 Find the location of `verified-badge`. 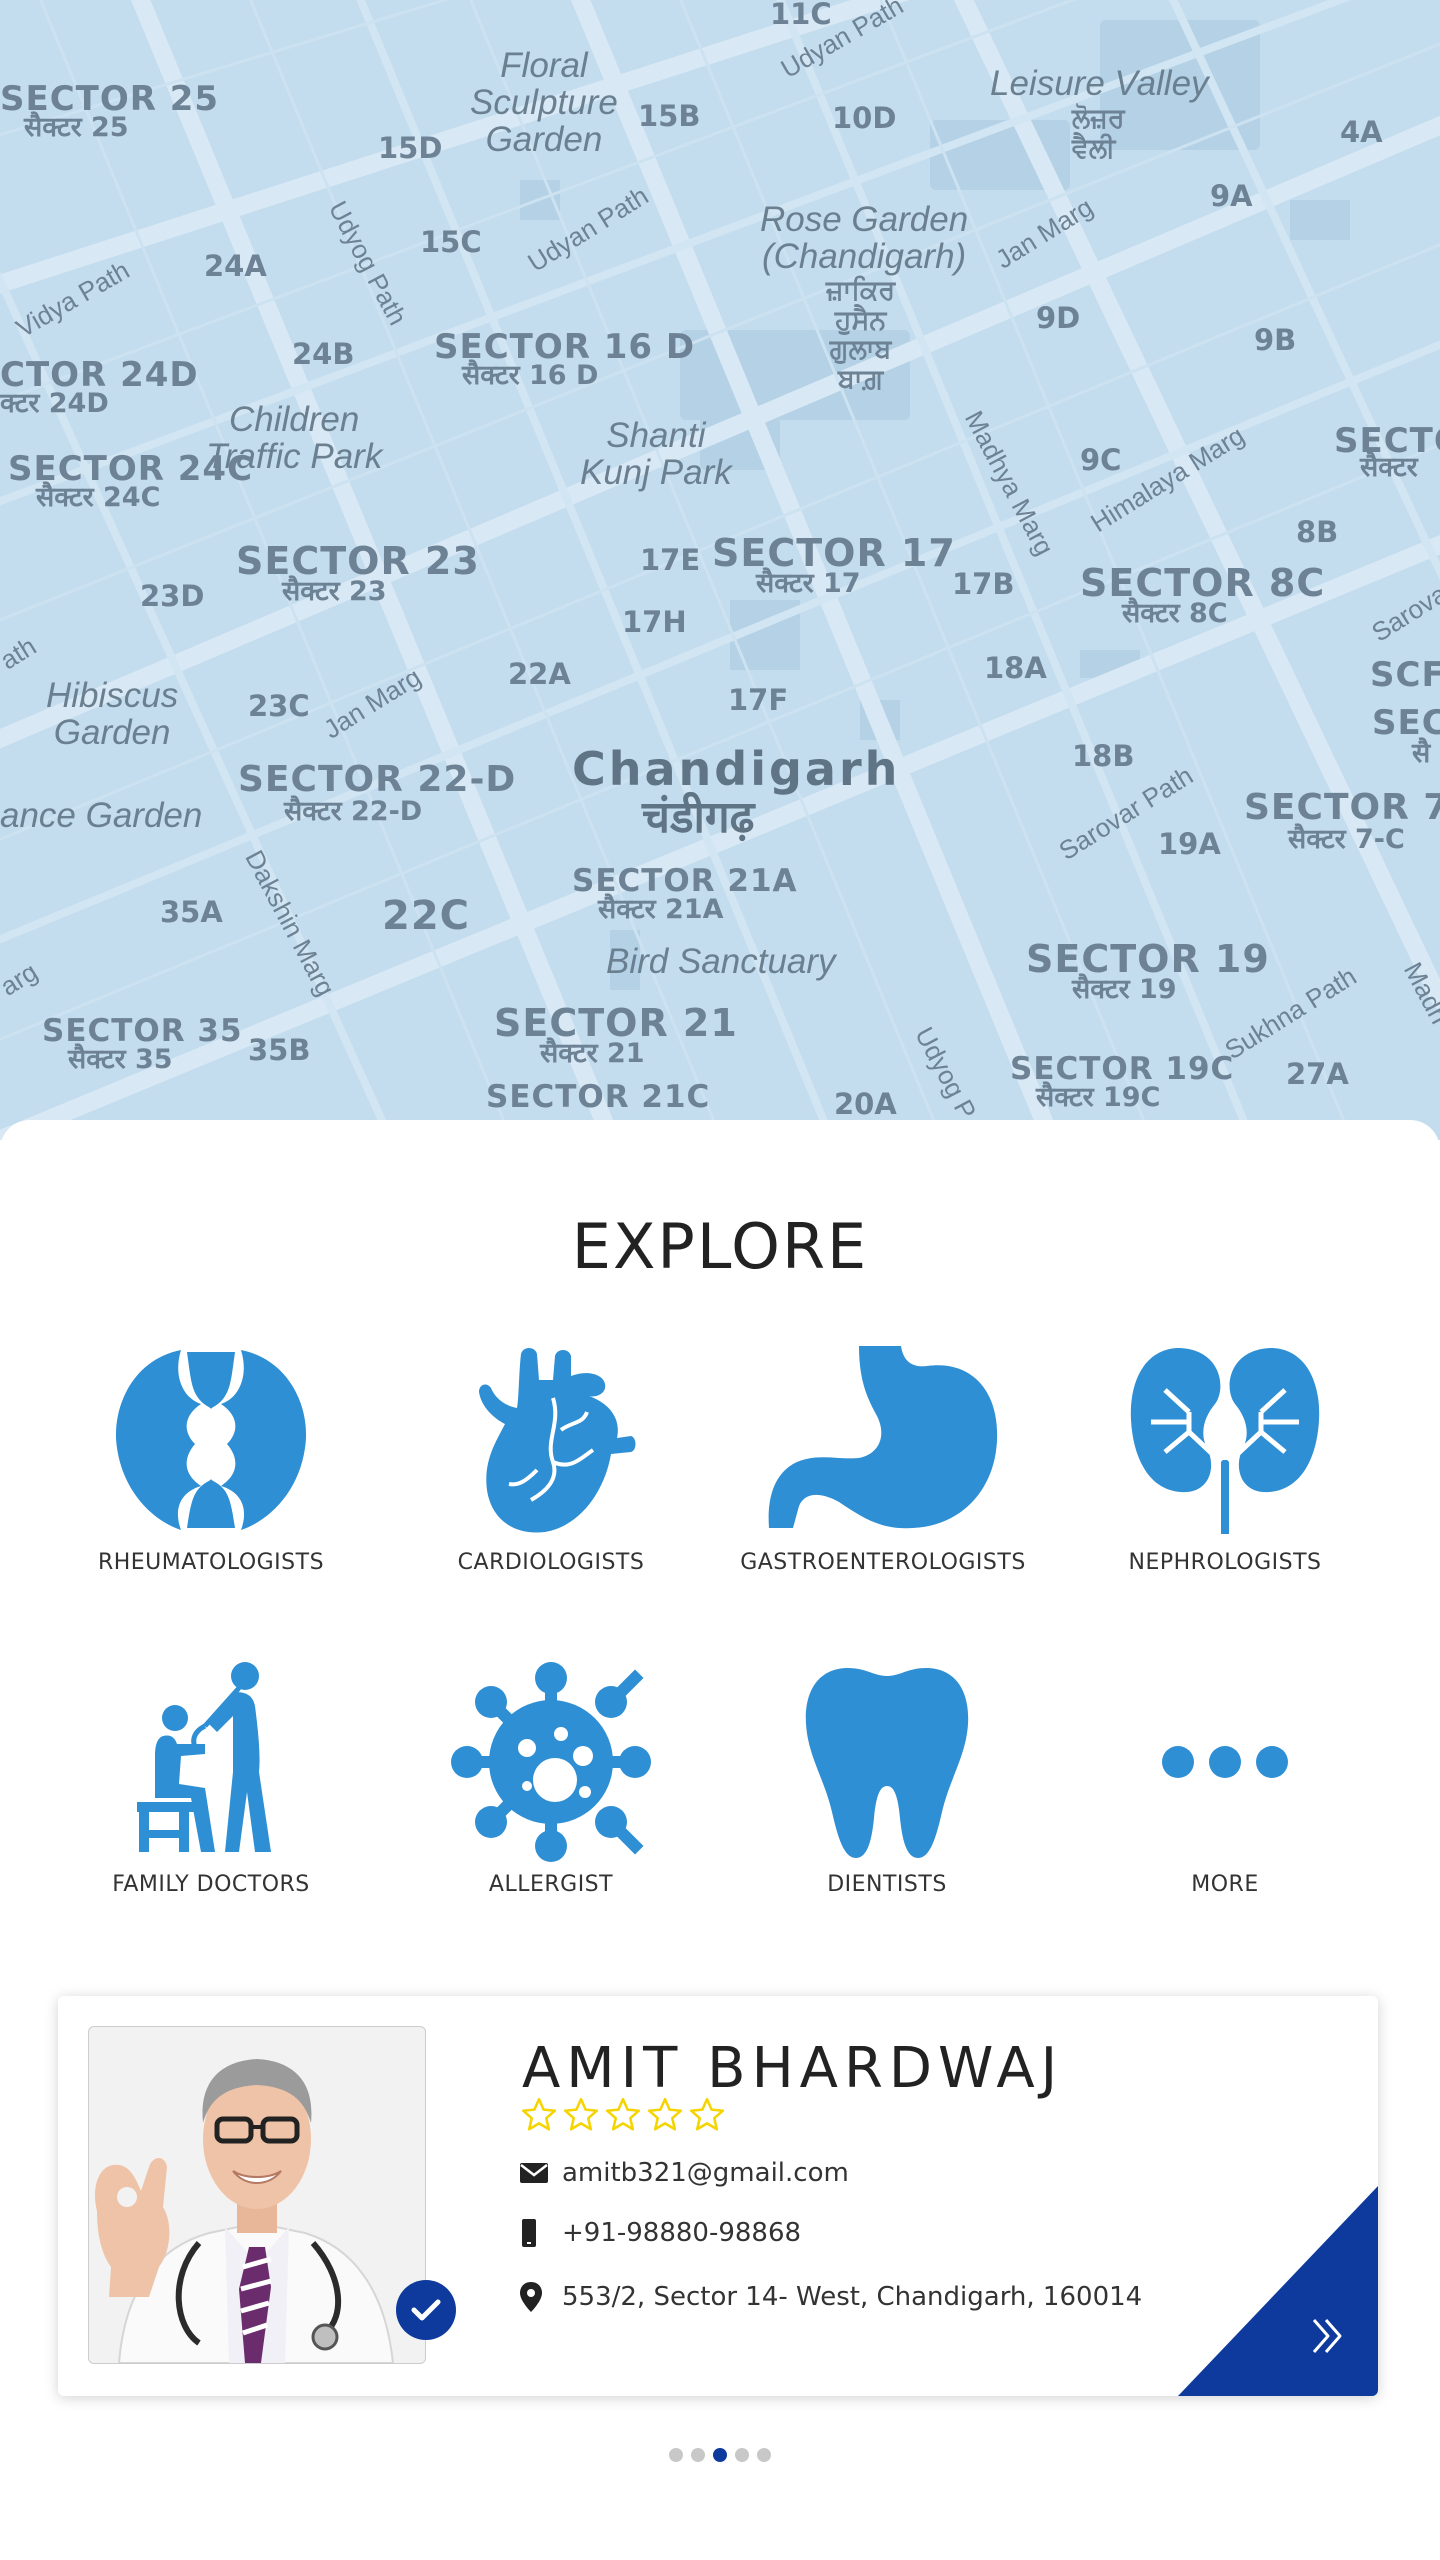

verified-badge is located at coordinates (426, 2310).